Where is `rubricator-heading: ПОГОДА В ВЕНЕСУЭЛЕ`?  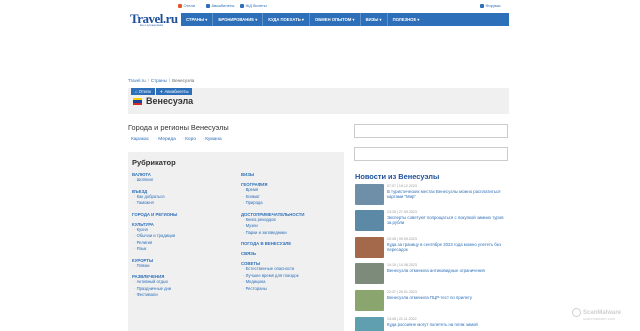 rubricator-heading: ПОГОДА В ВЕНЕСУЭЛЕ is located at coordinates (272, 243).